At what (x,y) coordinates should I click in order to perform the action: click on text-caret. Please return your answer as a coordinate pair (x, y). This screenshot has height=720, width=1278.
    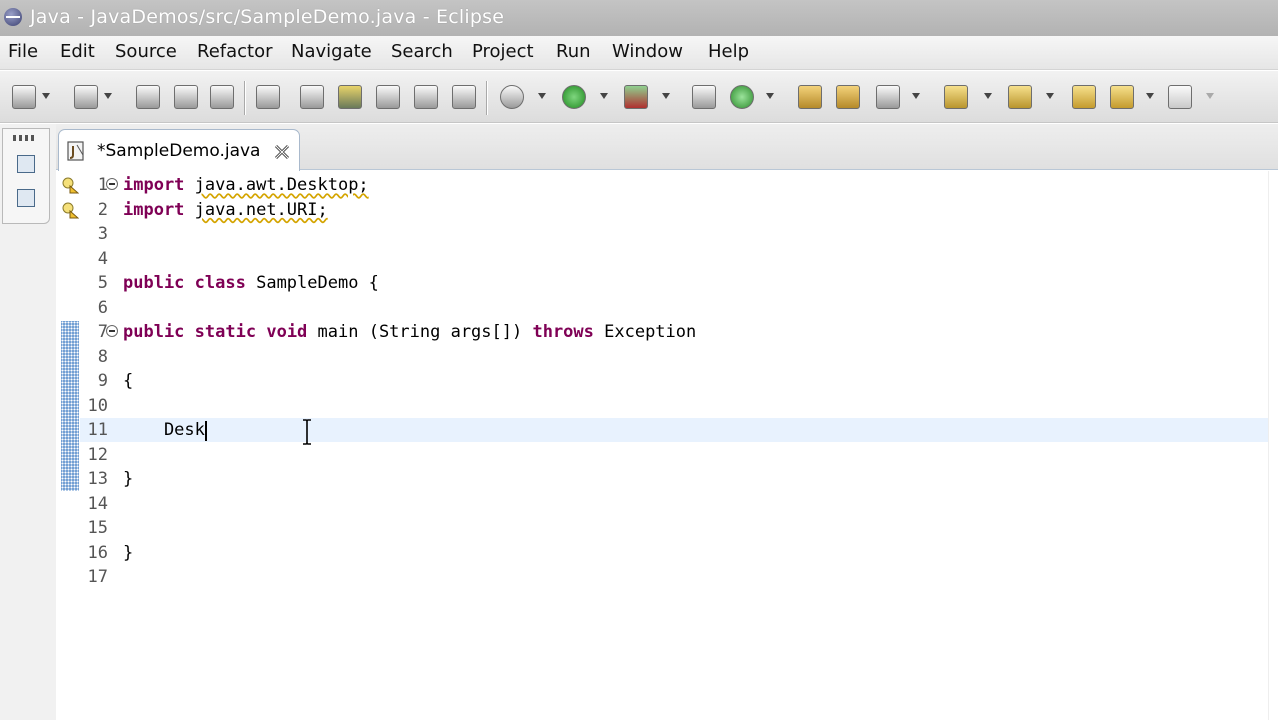
    Looking at the image, I should click on (205, 431).